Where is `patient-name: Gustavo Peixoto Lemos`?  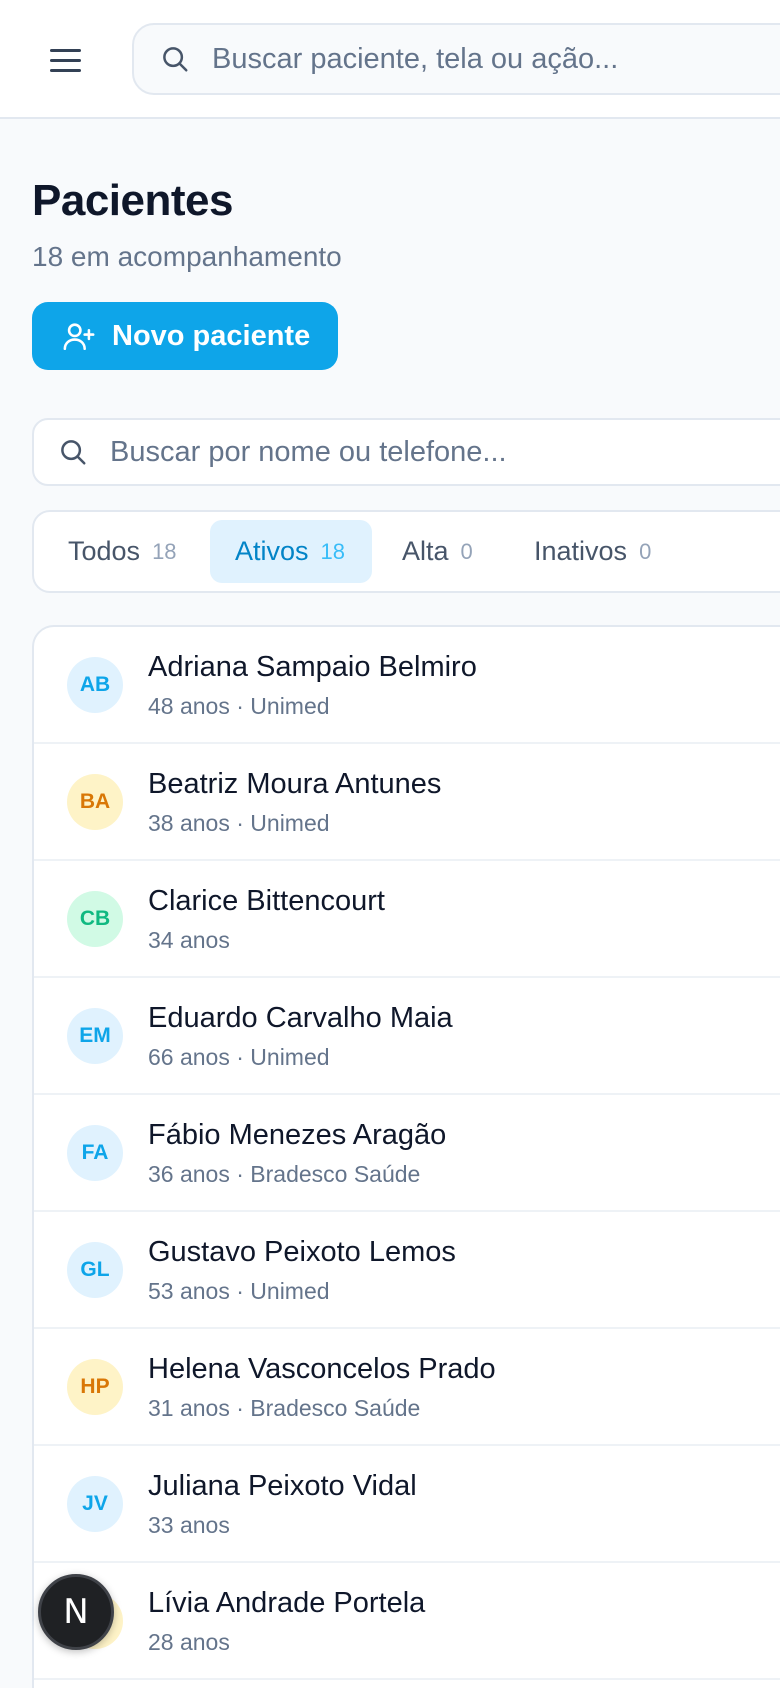 patient-name: Gustavo Peixoto Lemos is located at coordinates (302, 1252).